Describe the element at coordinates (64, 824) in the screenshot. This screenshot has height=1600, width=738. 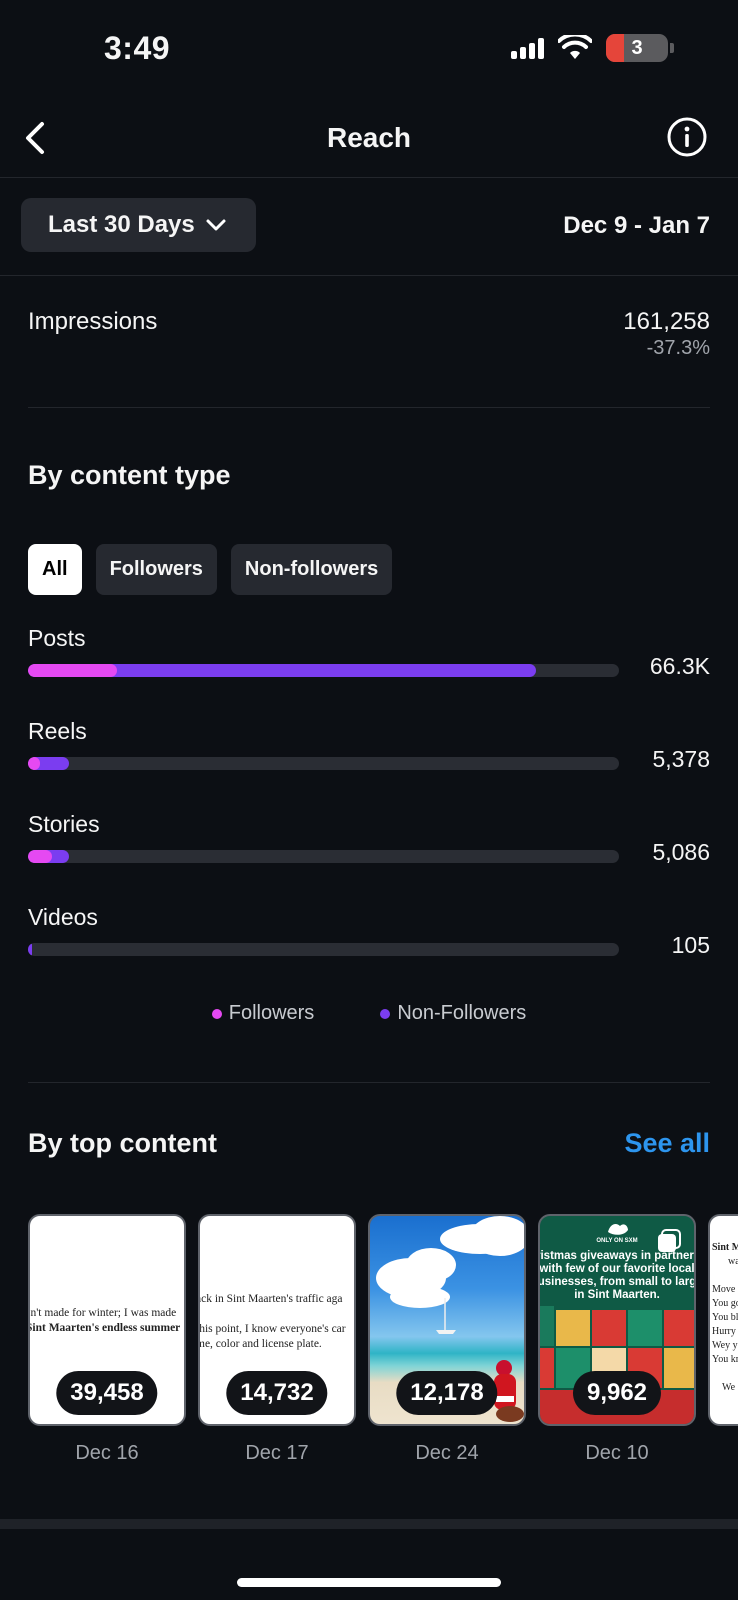
I see `metric-name: Stories` at that location.